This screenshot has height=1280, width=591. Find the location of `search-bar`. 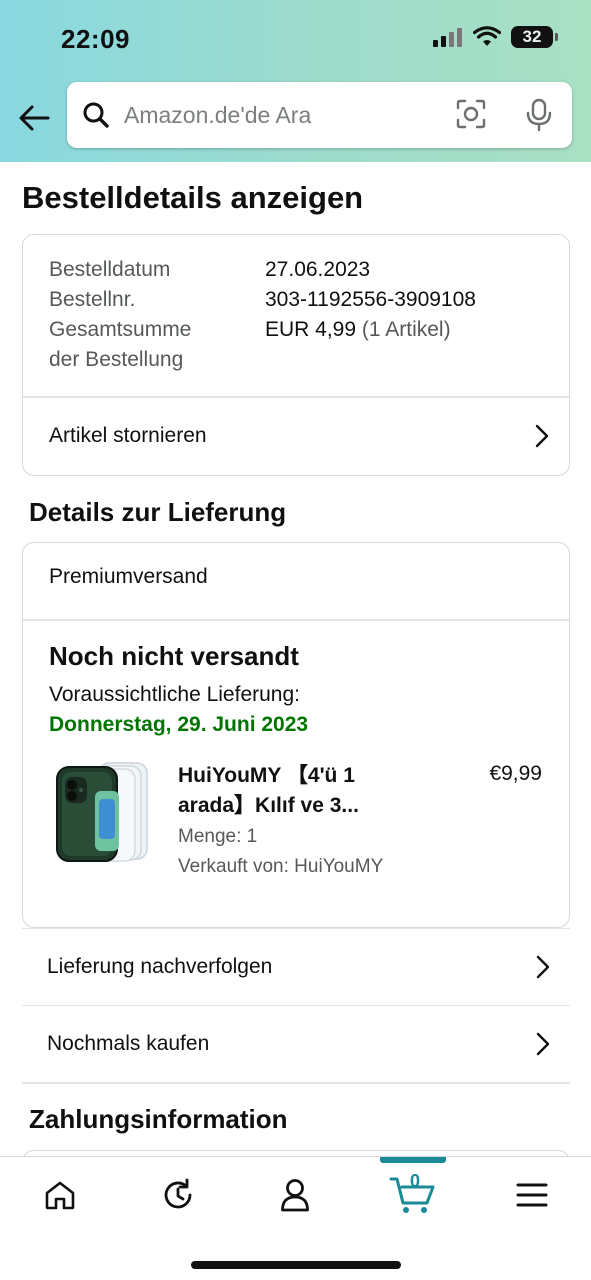

search-bar is located at coordinates (319, 115).